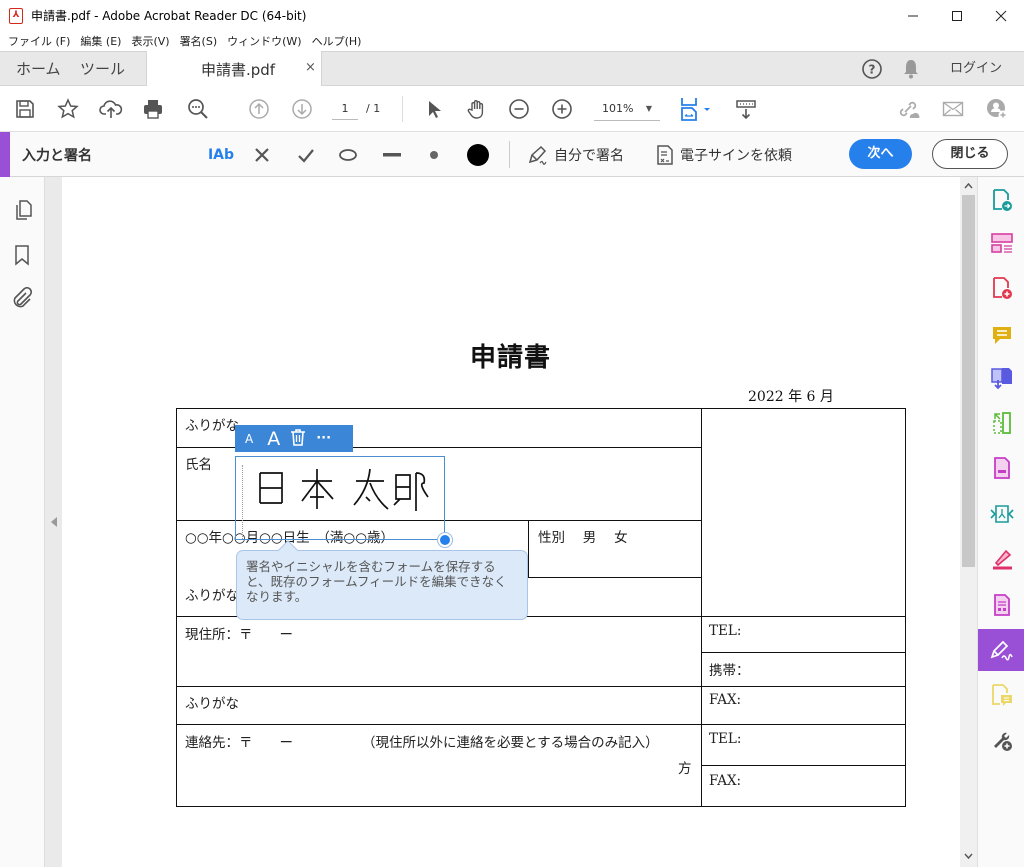 The image size is (1024, 867). I want to click on close-fill-sign-button: 閉じる, so click(970, 154).